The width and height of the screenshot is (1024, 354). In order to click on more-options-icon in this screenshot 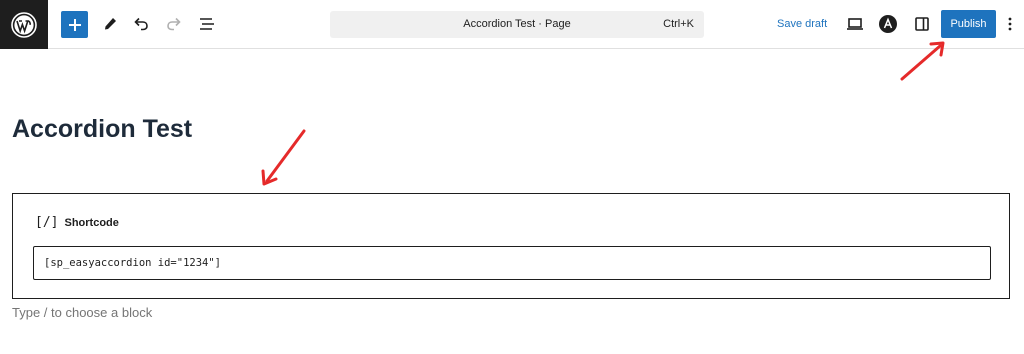, I will do `click(1010, 24)`.